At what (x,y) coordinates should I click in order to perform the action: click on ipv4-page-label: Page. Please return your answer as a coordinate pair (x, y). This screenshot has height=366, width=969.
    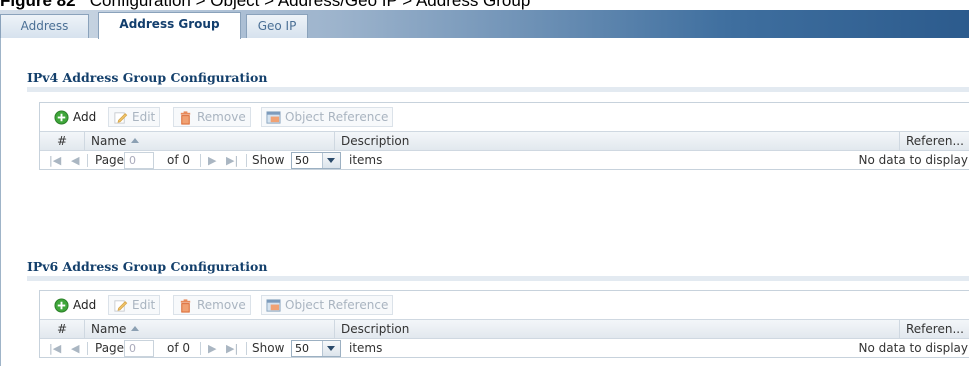
    Looking at the image, I should click on (110, 160).